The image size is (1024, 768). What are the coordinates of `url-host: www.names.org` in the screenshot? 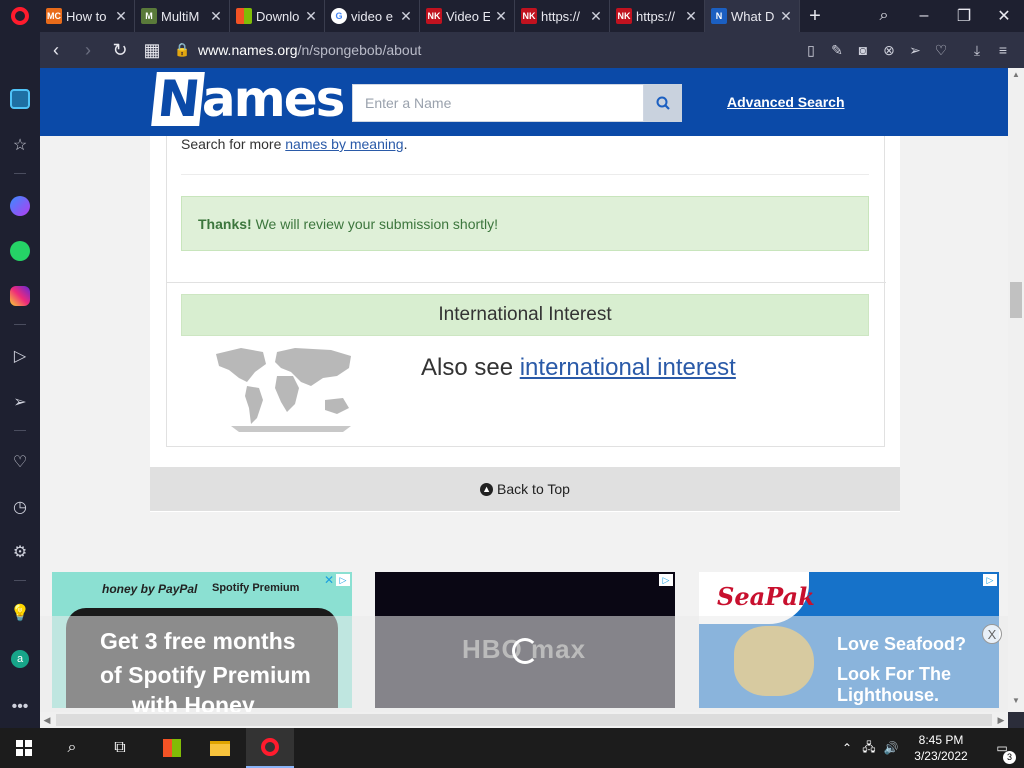 It's located at (248, 50).